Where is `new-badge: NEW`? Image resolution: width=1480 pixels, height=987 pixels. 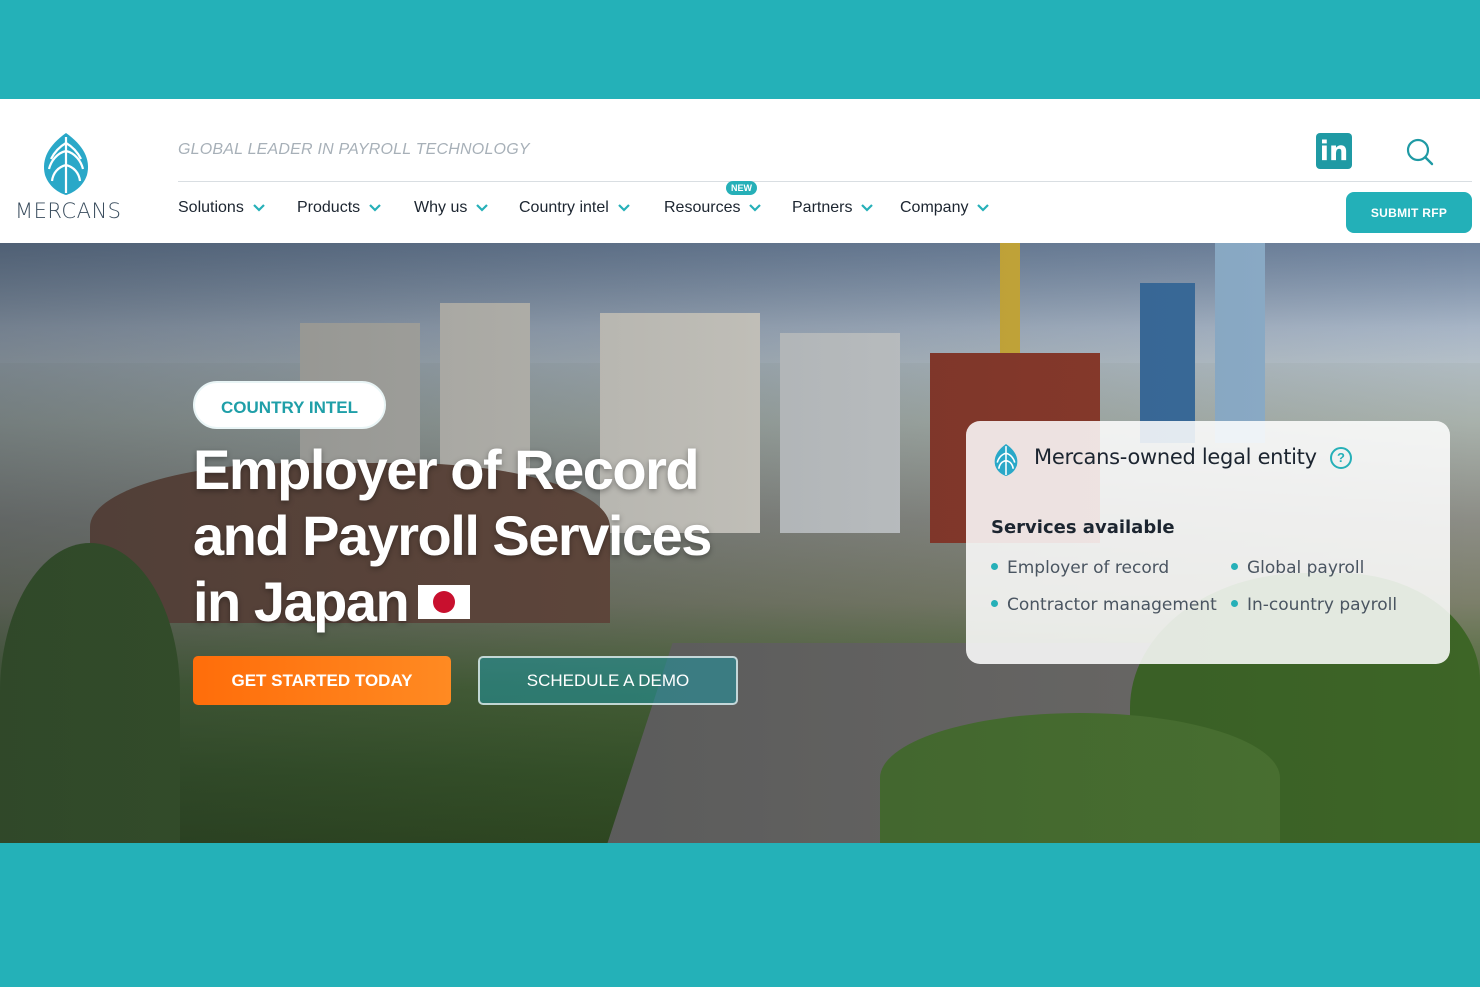 new-badge: NEW is located at coordinates (741, 188).